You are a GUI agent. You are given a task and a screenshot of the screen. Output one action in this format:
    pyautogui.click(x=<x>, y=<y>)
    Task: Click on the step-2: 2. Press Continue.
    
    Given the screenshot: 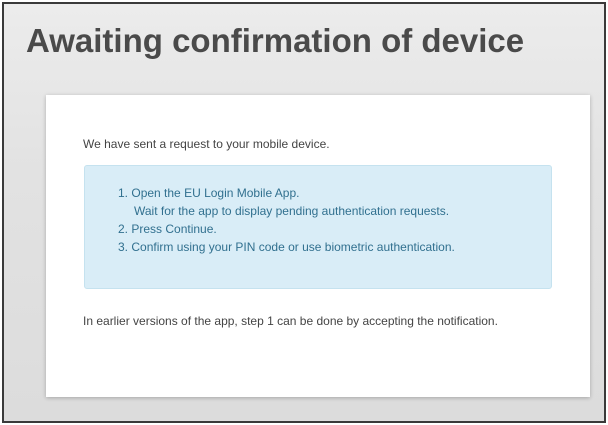 What is the action you would take?
    pyautogui.click(x=286, y=229)
    